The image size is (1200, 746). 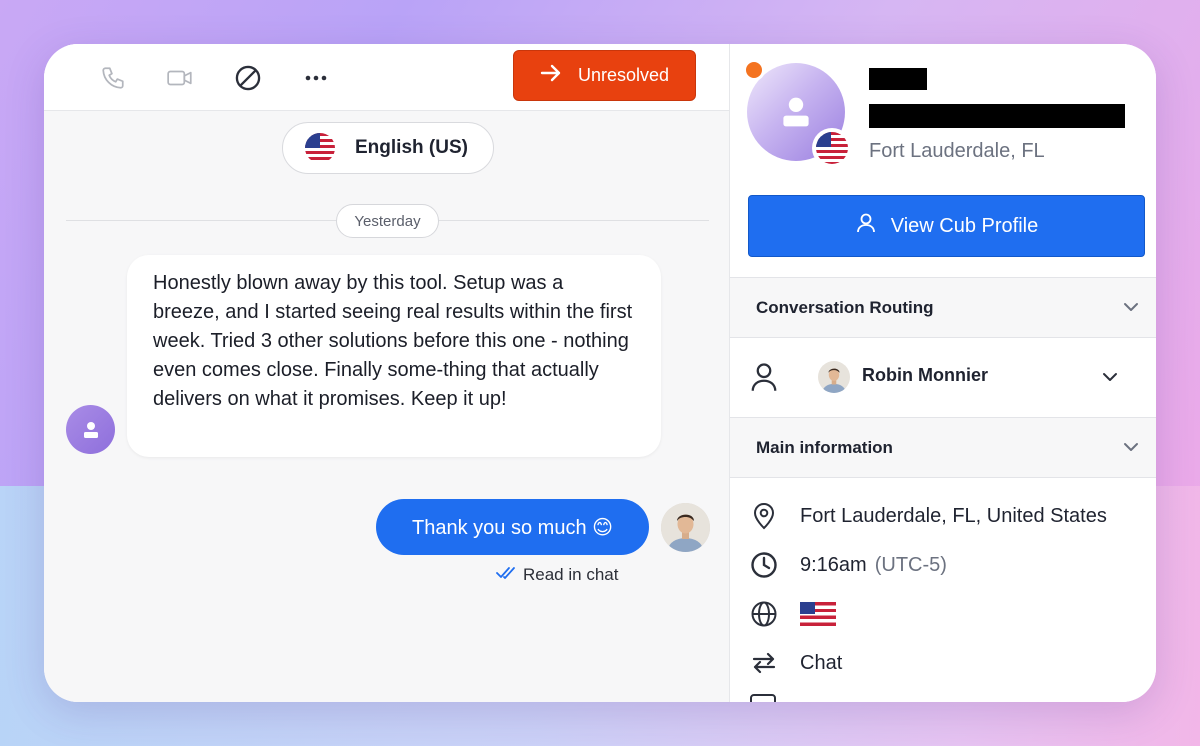 What do you see at coordinates (866, 226) in the screenshot?
I see `user-icon` at bounding box center [866, 226].